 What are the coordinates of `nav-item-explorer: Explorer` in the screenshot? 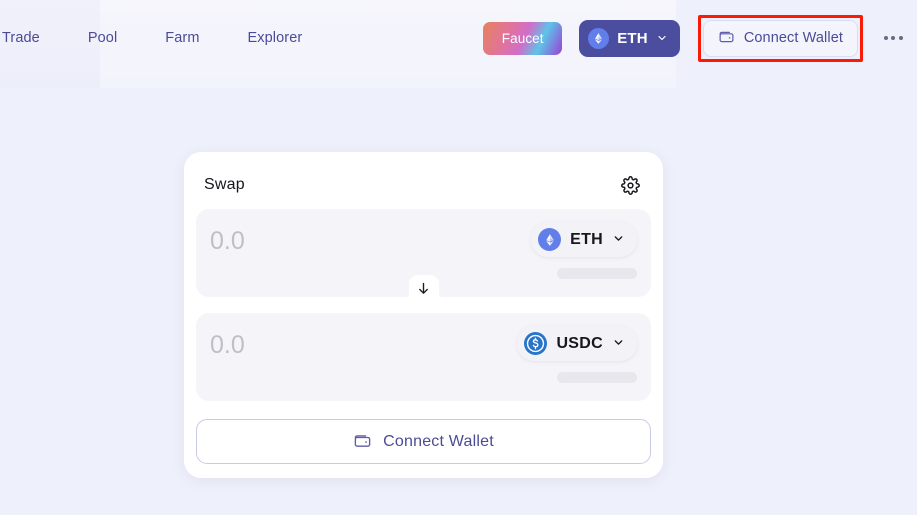 It's located at (275, 38).